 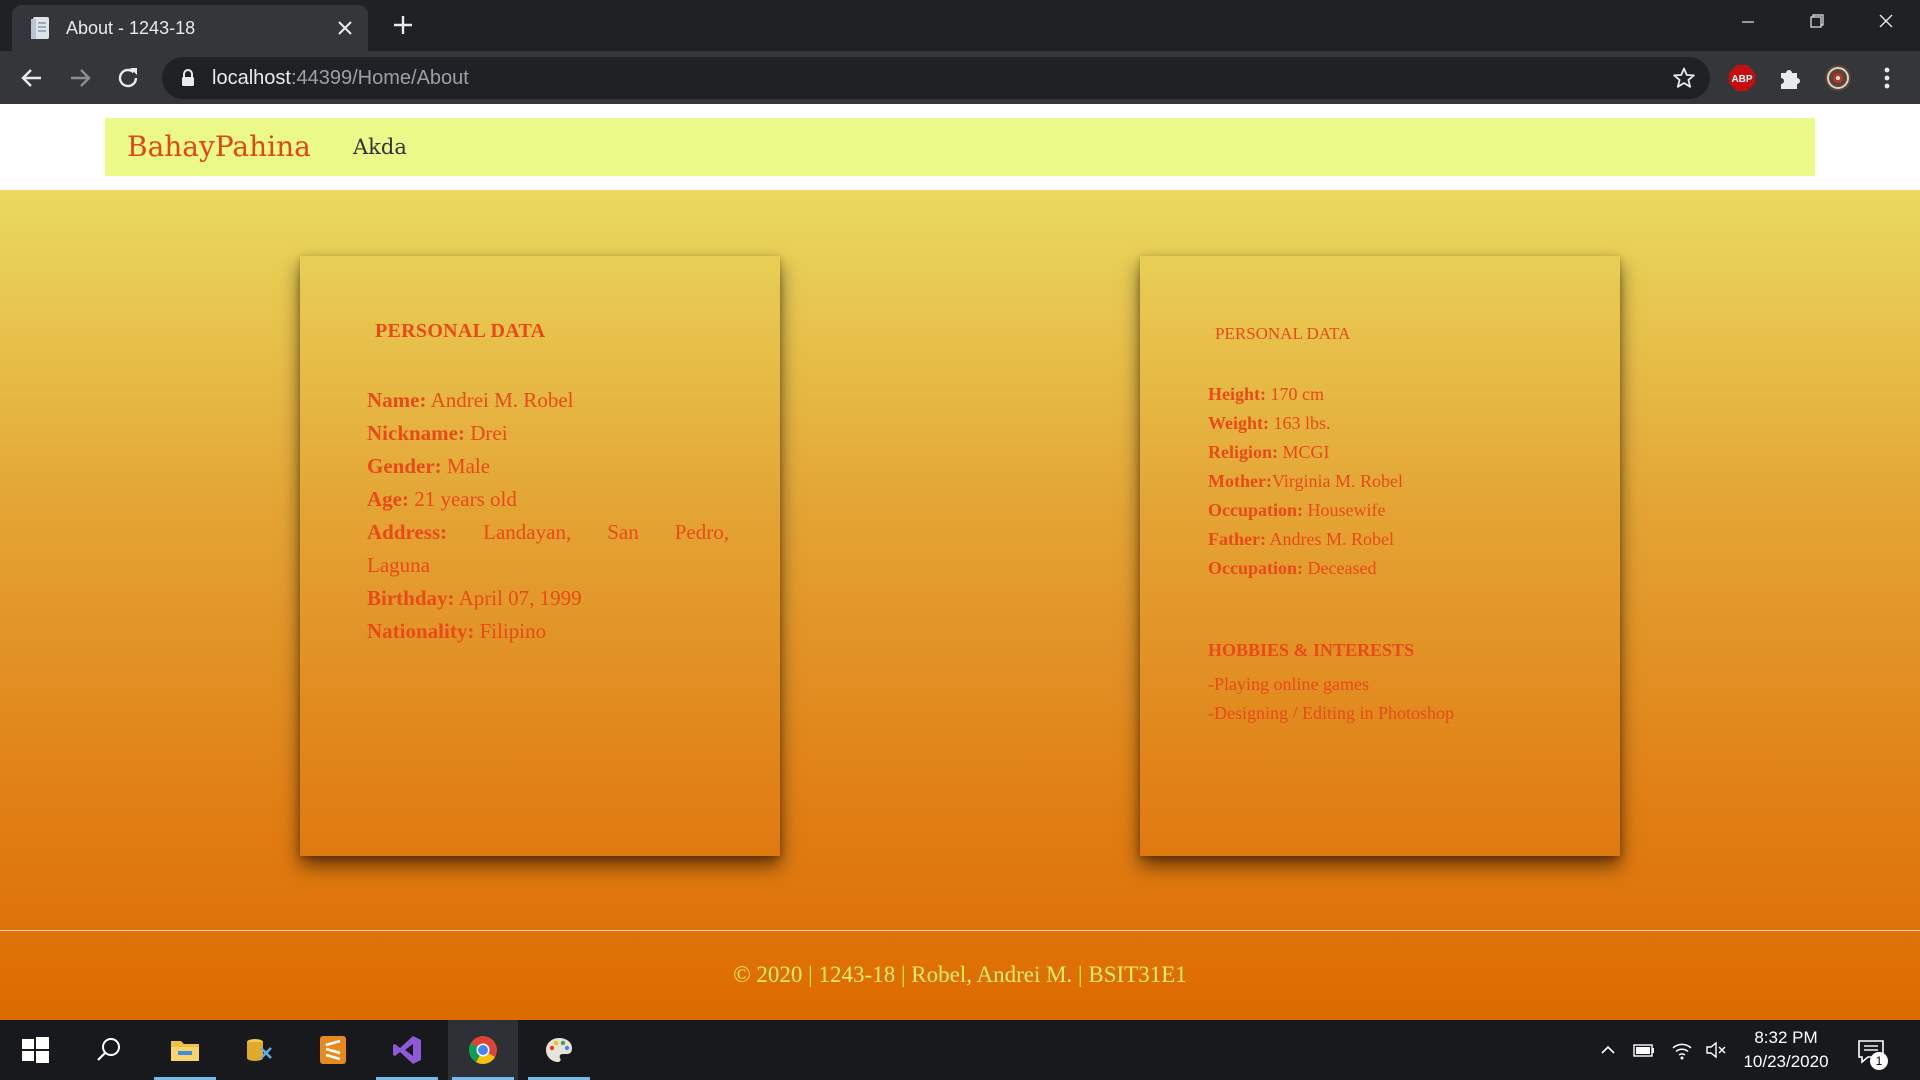 What do you see at coordinates (380, 147) in the screenshot?
I see `nav-link-akda: Akda` at bounding box center [380, 147].